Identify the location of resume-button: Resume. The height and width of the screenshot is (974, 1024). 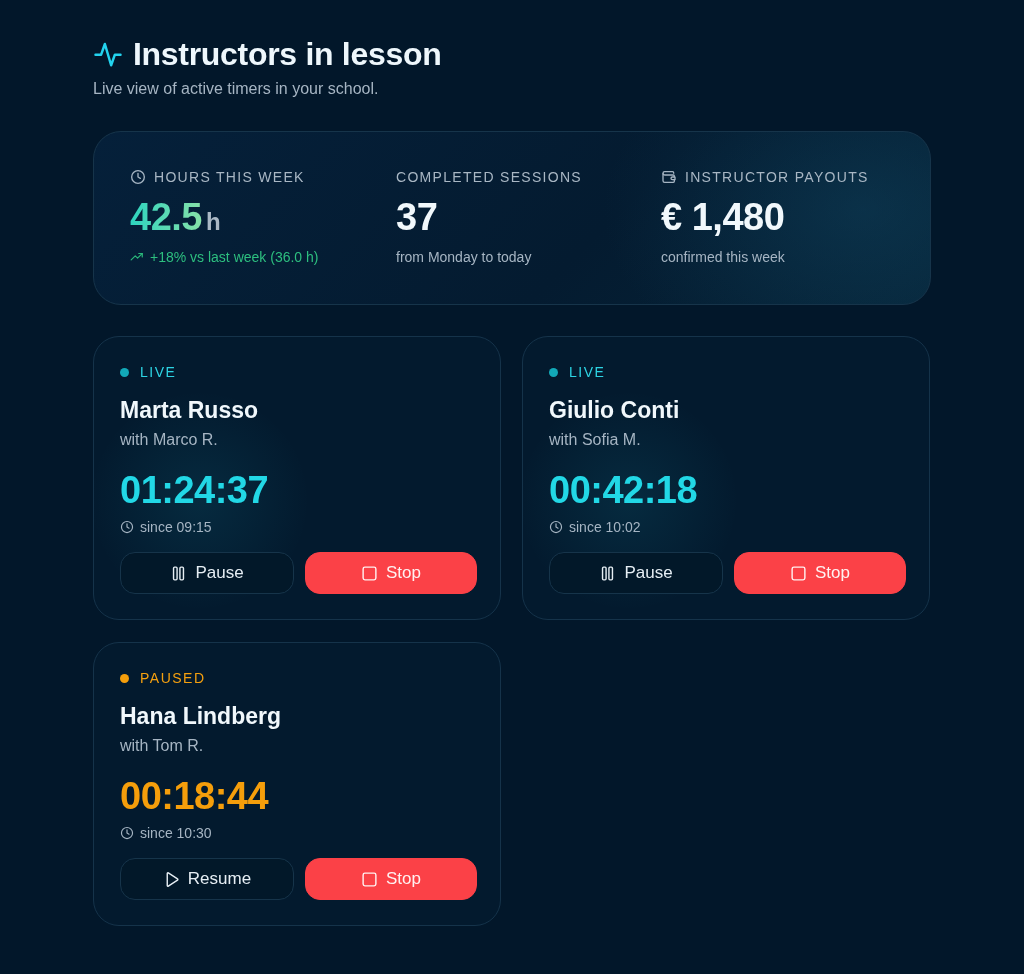
(207, 879).